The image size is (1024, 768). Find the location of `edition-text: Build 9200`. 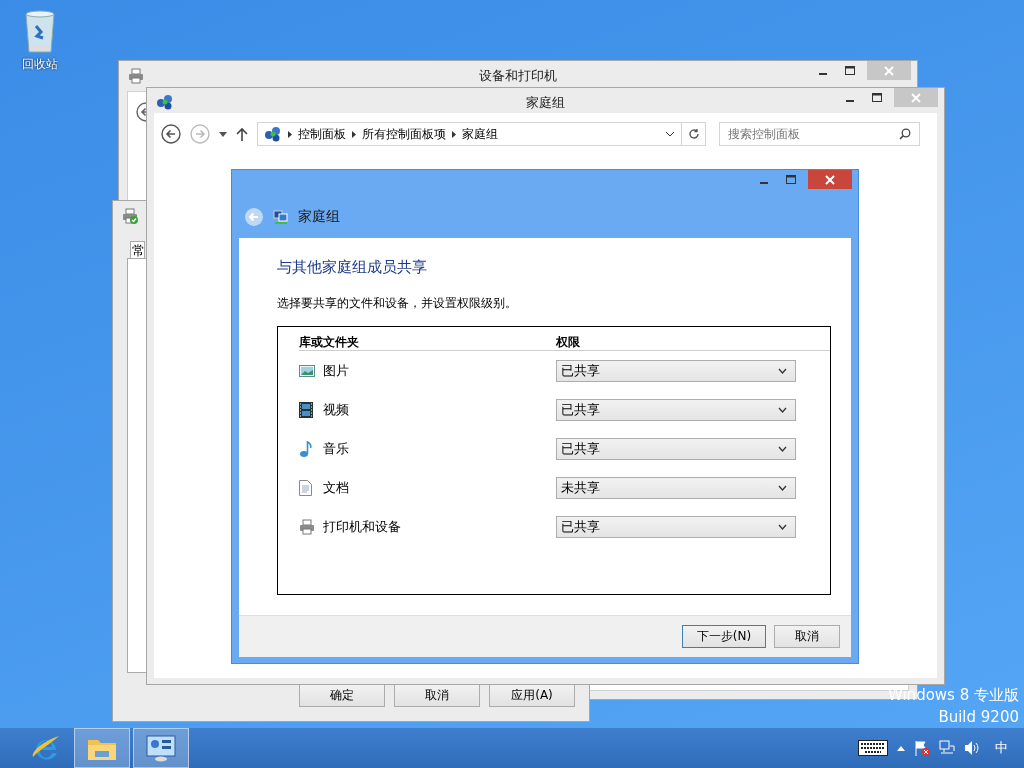

edition-text: Build 9200 is located at coordinates (978, 717).